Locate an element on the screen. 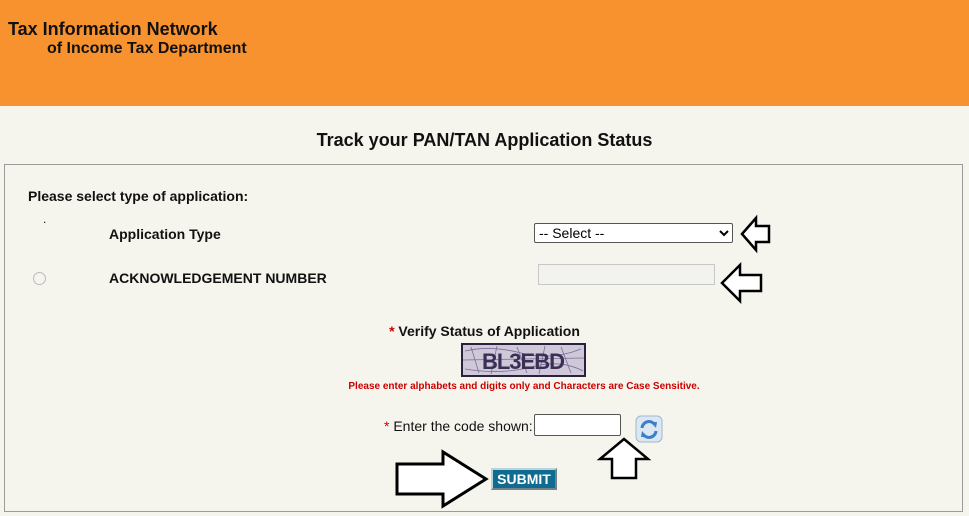  captcha-text: BL3EBD is located at coordinates (523, 361).